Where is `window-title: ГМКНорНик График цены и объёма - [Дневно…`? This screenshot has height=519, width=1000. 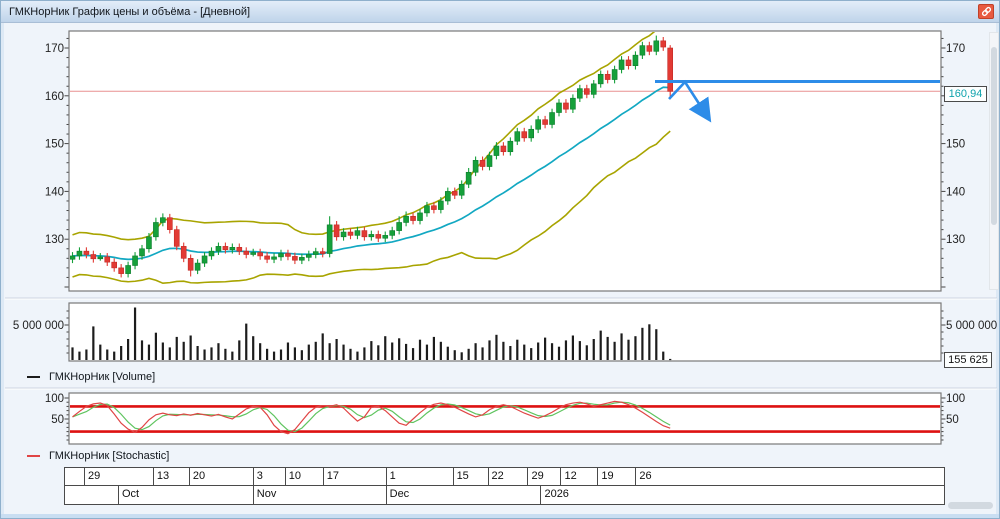
window-title: ГМКНорНик График цены и объёма - [Дневно… is located at coordinates (130, 11).